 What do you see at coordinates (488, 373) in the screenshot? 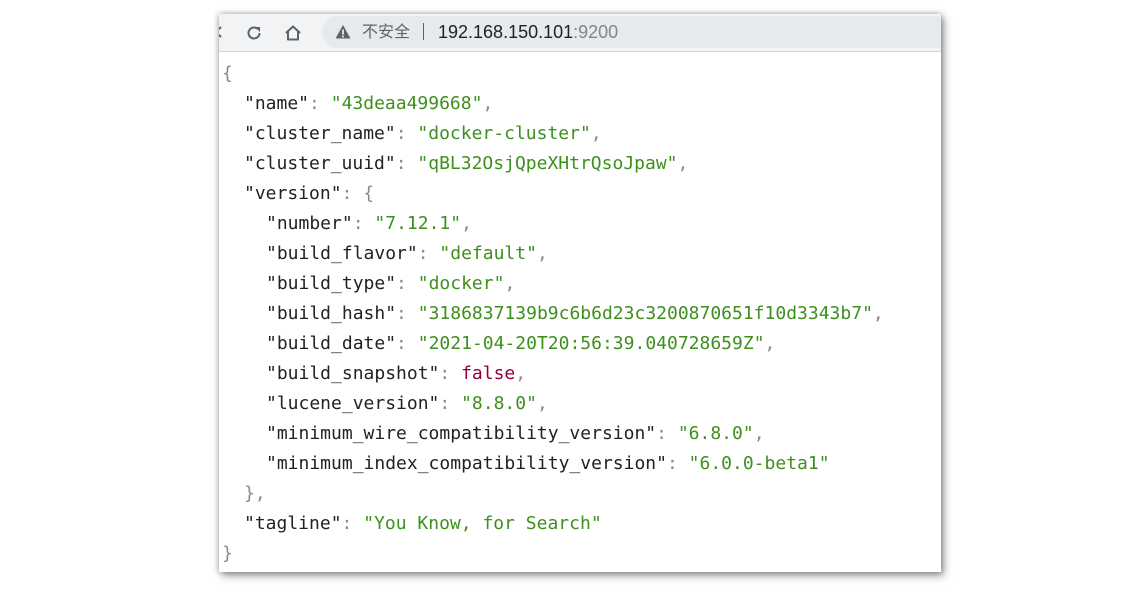
I see `json-value-build-snapshot: false` at bounding box center [488, 373].